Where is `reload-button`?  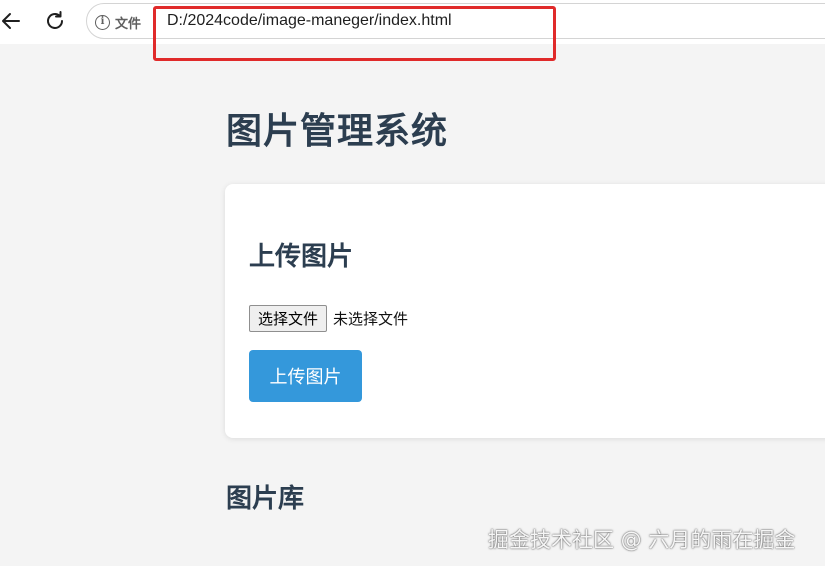
reload-button is located at coordinates (55, 21).